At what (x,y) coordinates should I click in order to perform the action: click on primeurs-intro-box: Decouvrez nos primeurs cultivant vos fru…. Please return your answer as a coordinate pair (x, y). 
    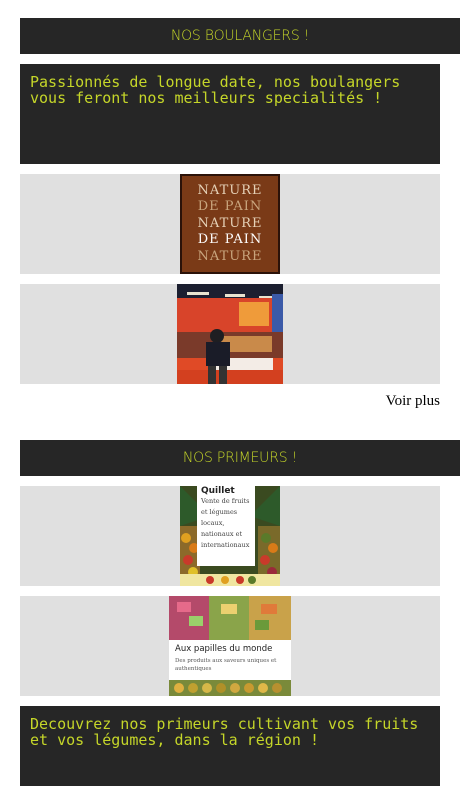
    Looking at the image, I should click on (230, 746).